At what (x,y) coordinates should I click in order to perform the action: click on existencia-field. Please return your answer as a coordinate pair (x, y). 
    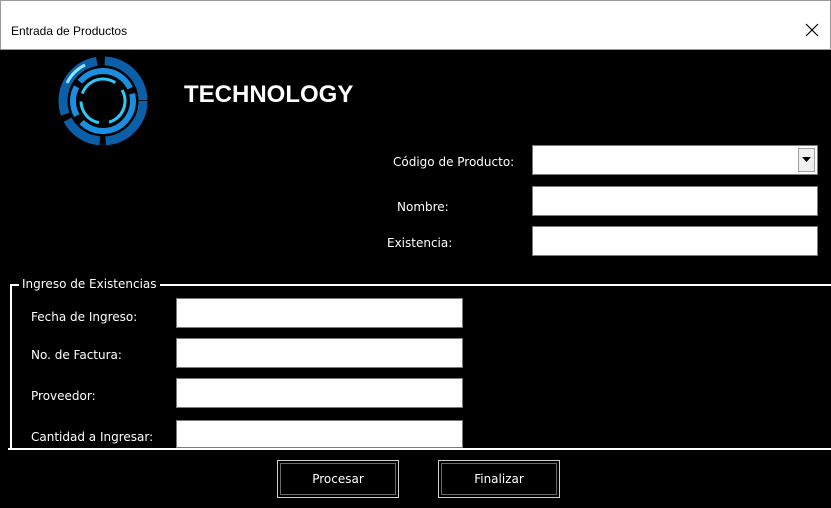
    Looking at the image, I should click on (675, 241).